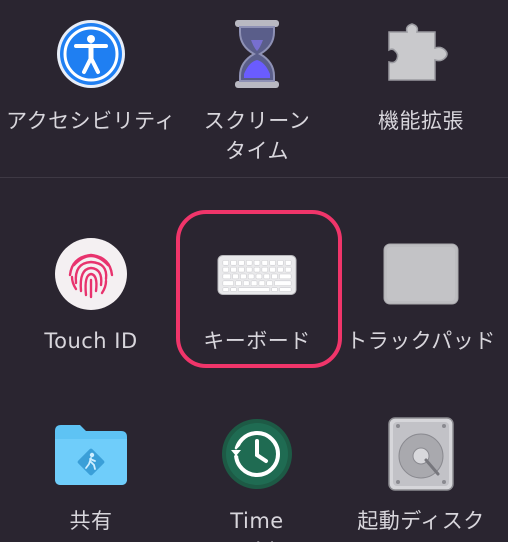 This screenshot has width=508, height=542. I want to click on pref-label: キーボード, so click(257, 341).